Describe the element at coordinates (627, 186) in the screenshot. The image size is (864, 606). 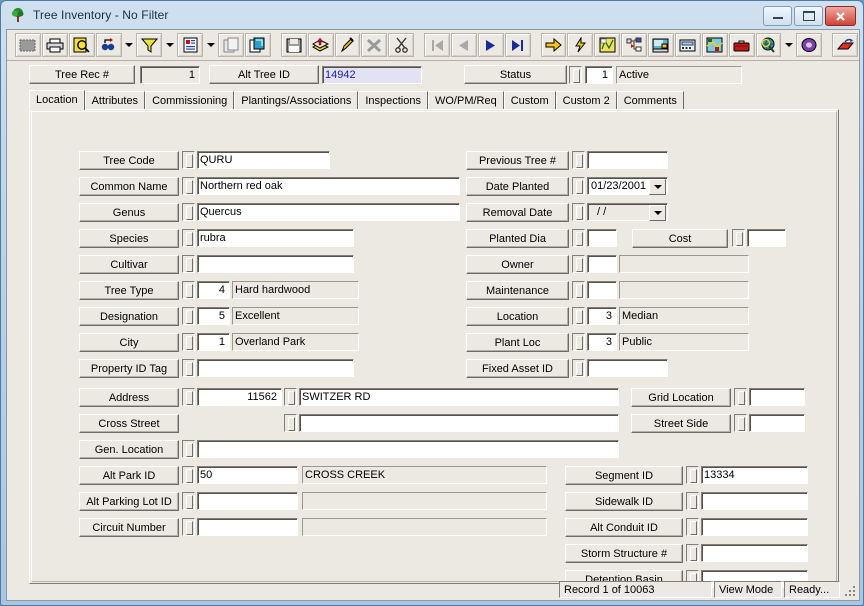
I see `date-planted-input: 01/23/2001` at that location.